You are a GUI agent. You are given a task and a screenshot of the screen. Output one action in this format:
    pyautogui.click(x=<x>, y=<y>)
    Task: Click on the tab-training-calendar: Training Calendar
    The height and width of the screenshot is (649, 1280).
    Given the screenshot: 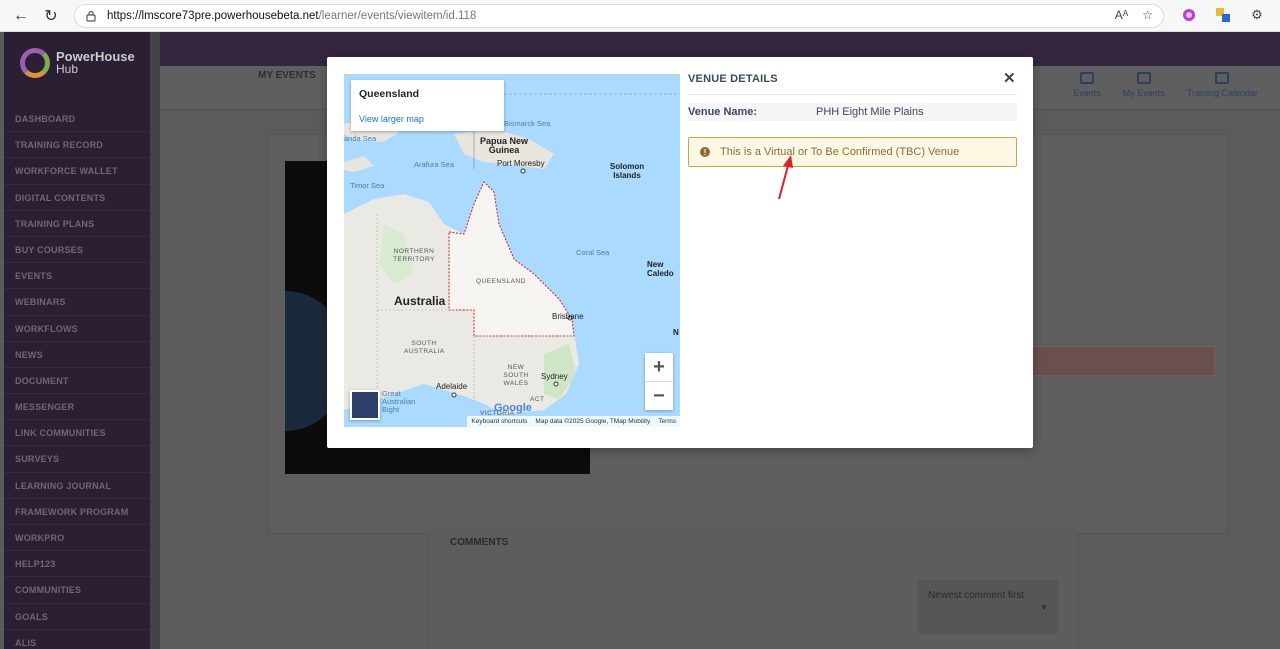 What is the action you would take?
    pyautogui.click(x=1222, y=85)
    